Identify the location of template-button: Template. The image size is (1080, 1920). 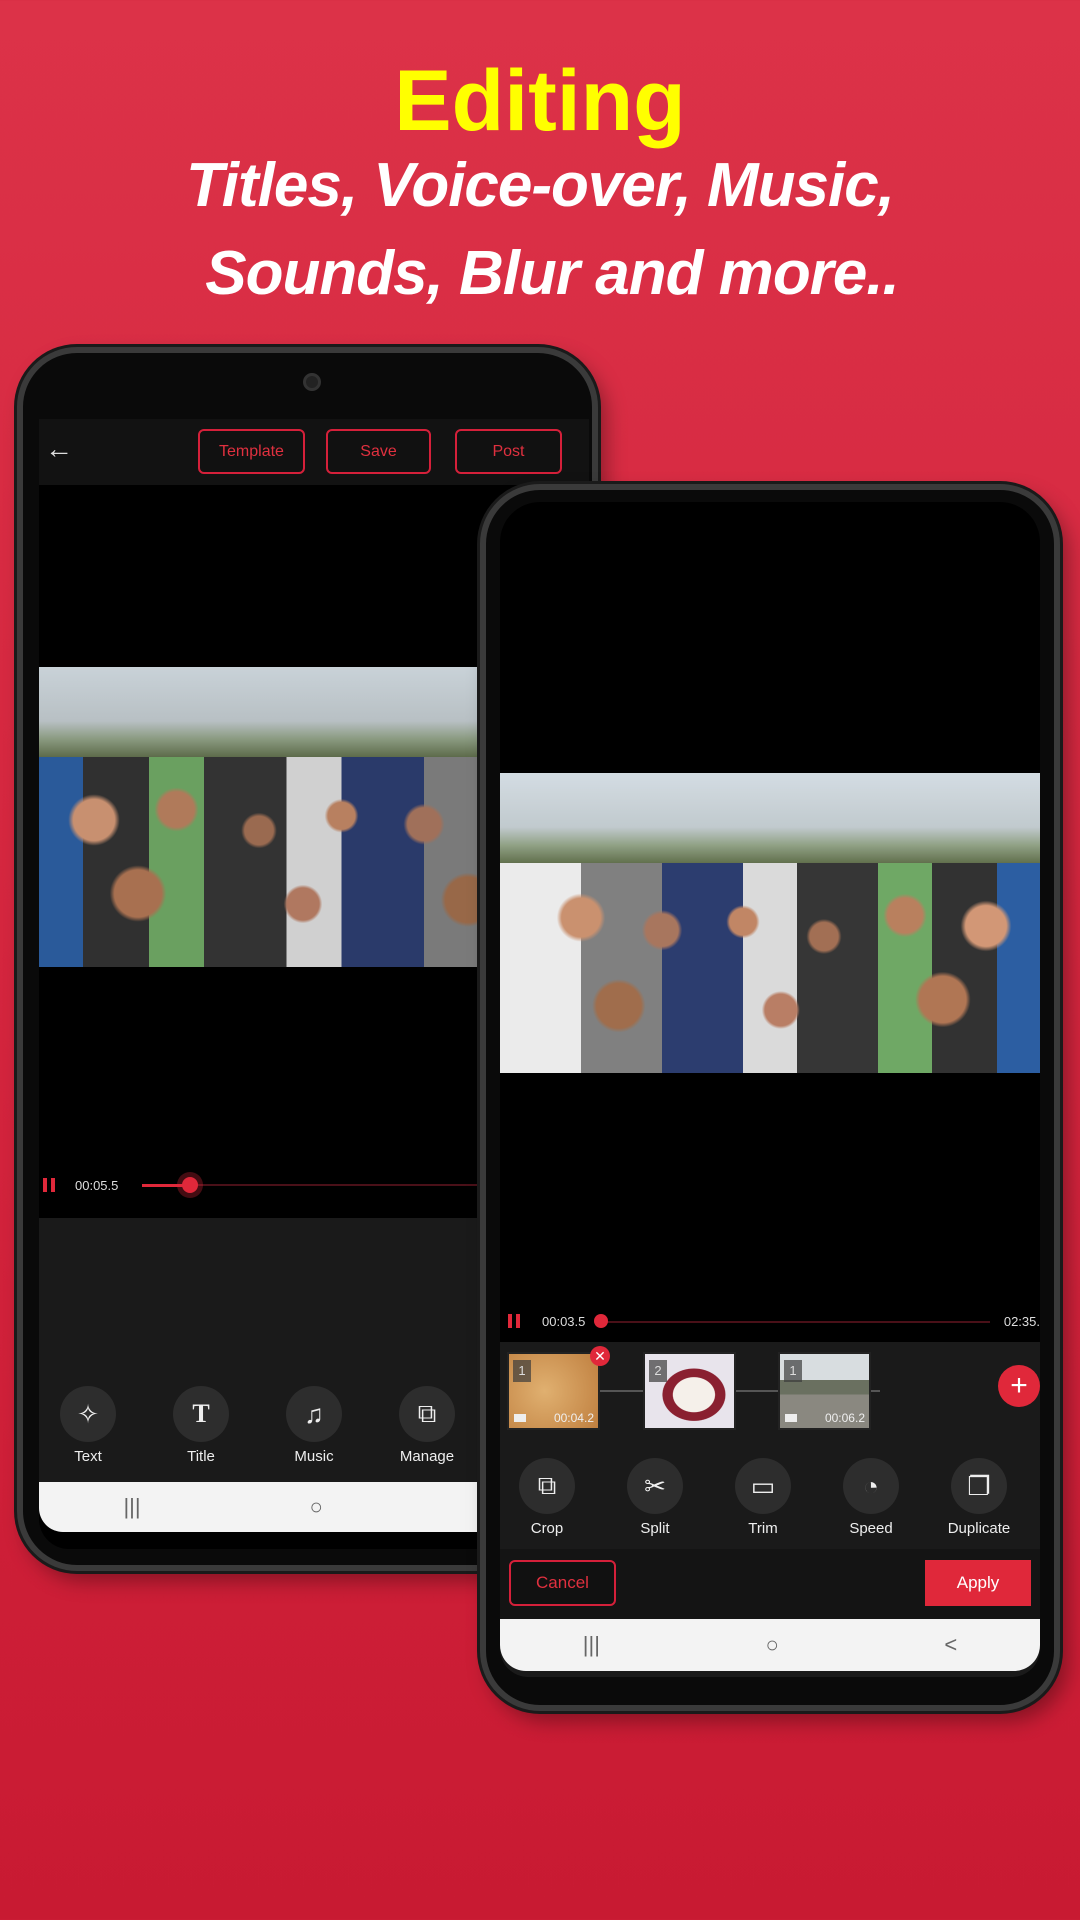
(251, 451).